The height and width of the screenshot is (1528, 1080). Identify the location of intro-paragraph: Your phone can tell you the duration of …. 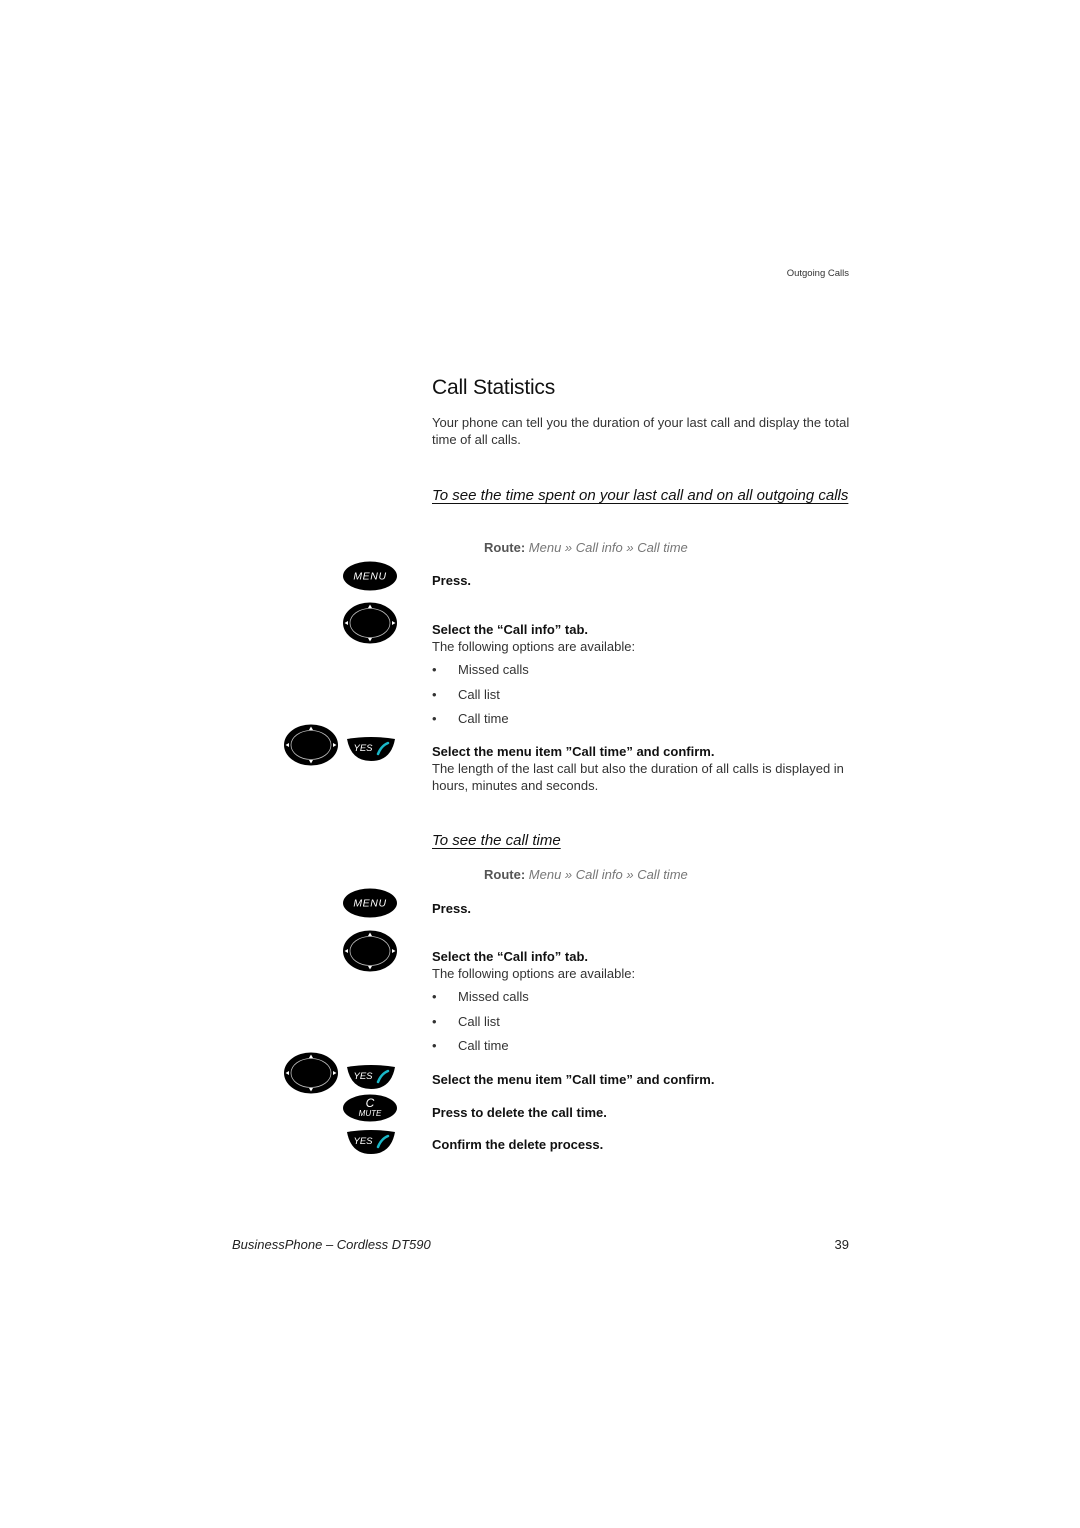
(641, 431).